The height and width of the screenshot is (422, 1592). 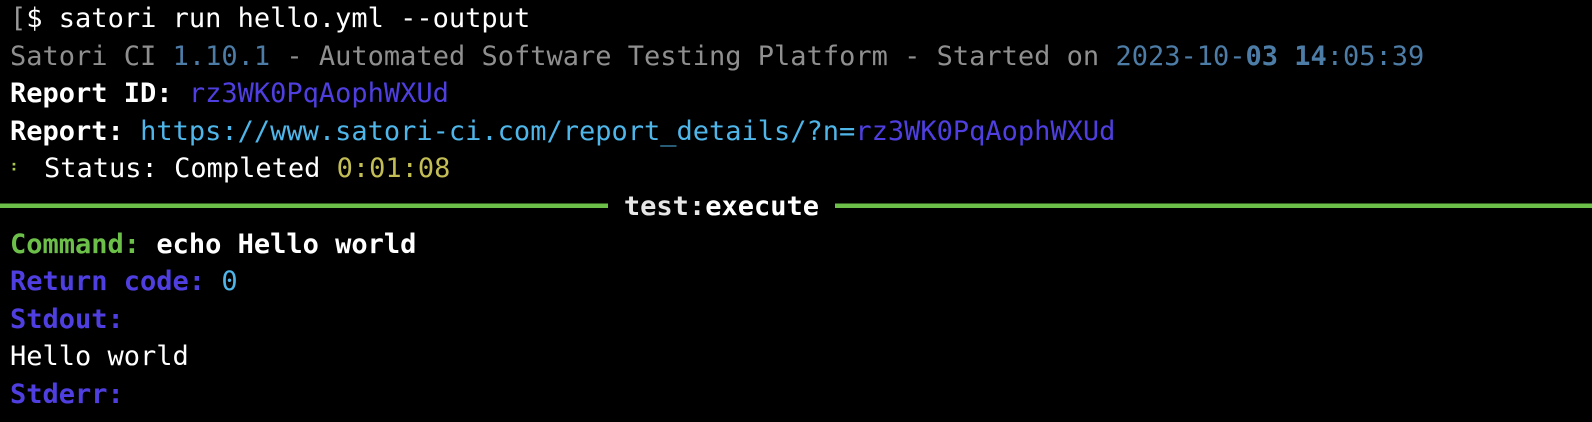 What do you see at coordinates (221, 56) in the screenshot?
I see `product-version: 1.10.1` at bounding box center [221, 56].